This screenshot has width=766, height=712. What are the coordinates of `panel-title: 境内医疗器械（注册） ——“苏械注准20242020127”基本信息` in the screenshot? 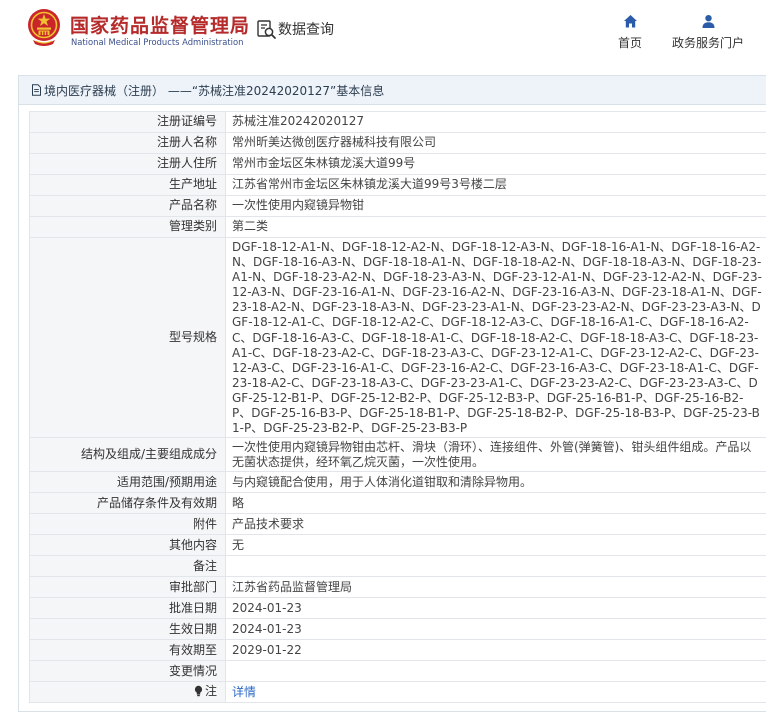 It's located at (214, 90).